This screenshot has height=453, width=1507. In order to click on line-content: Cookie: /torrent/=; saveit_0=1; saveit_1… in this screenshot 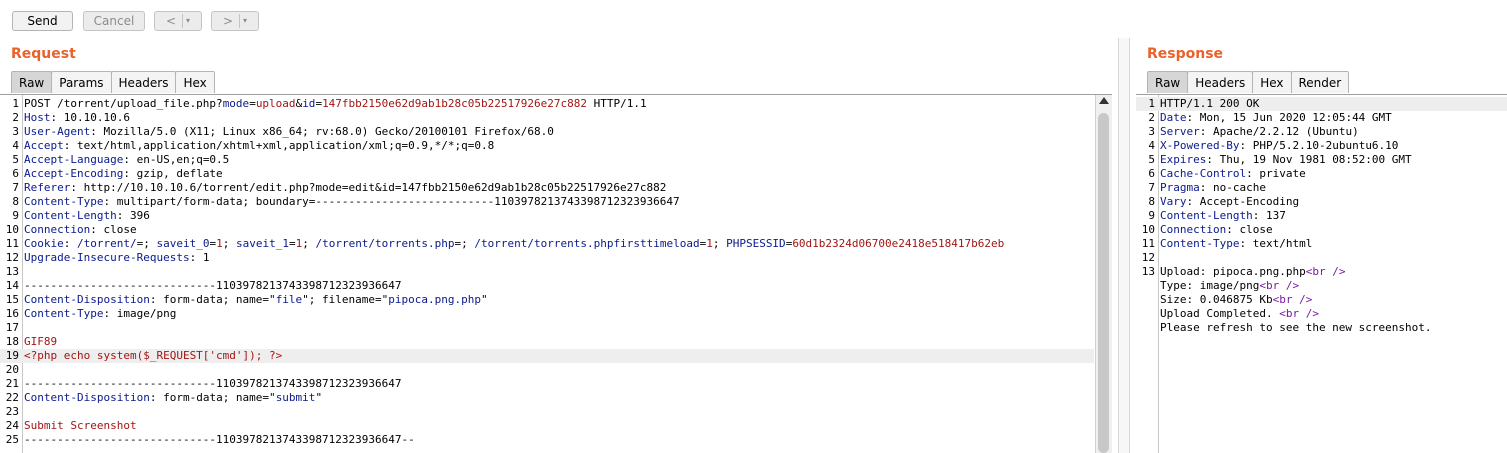, I will do `click(514, 244)`.